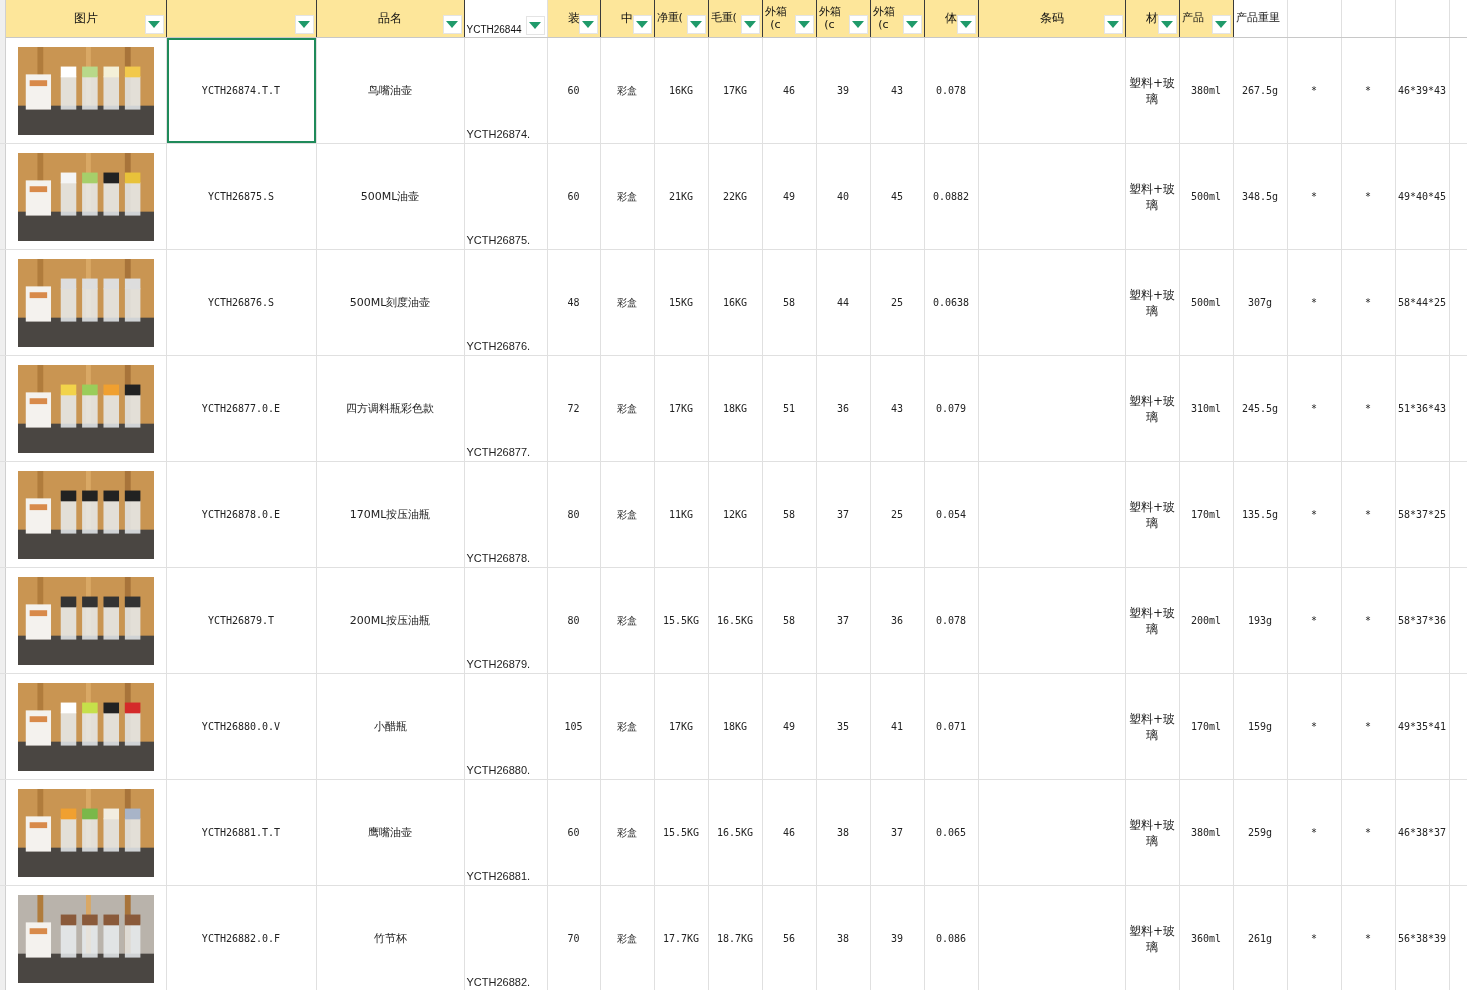  What do you see at coordinates (573, 514) in the screenshot?
I see `table-cell: 80` at bounding box center [573, 514].